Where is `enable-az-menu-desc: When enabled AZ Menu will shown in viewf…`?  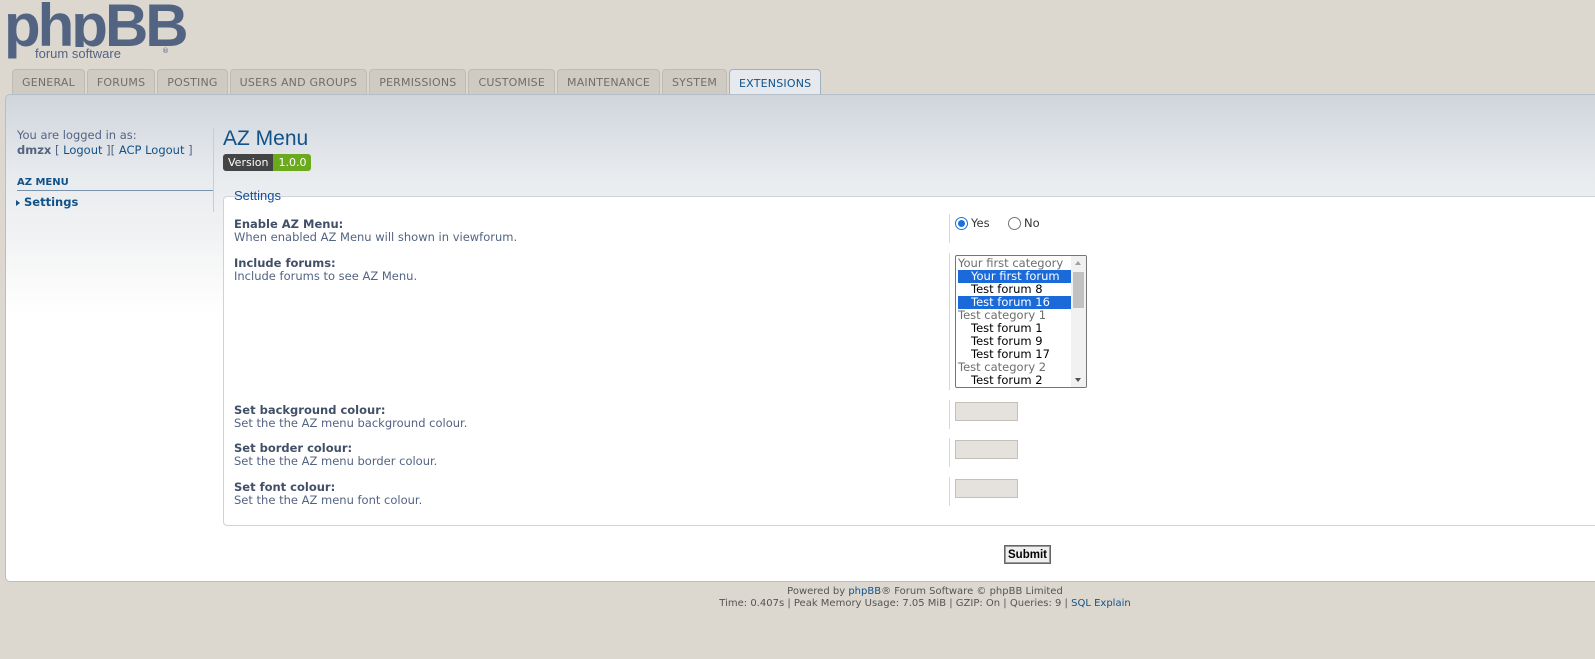 enable-az-menu-desc: When enabled AZ Menu will shown in viewf… is located at coordinates (376, 237).